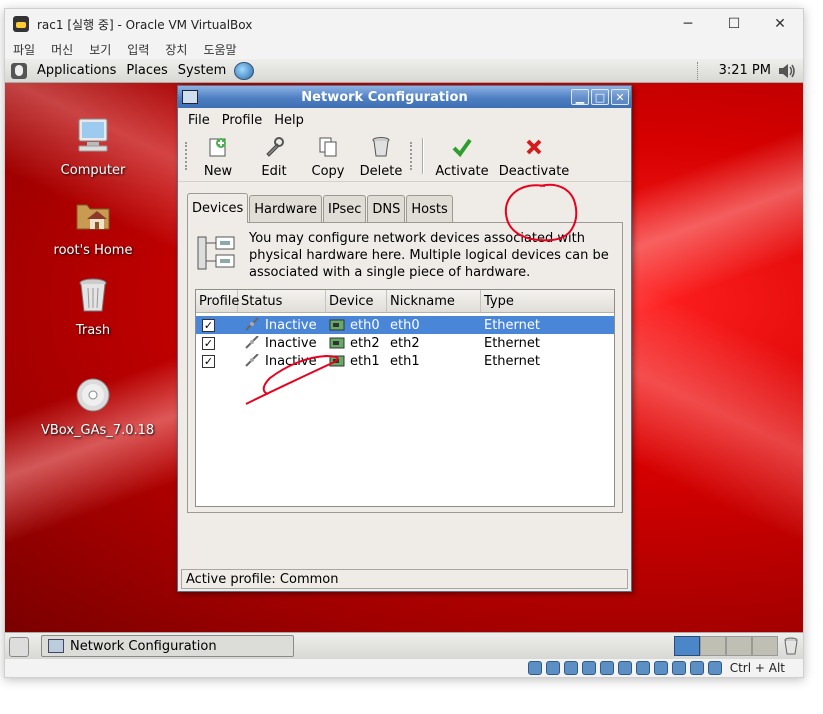 This screenshot has height=714, width=823. I want to click on copy-icon, so click(328, 147).